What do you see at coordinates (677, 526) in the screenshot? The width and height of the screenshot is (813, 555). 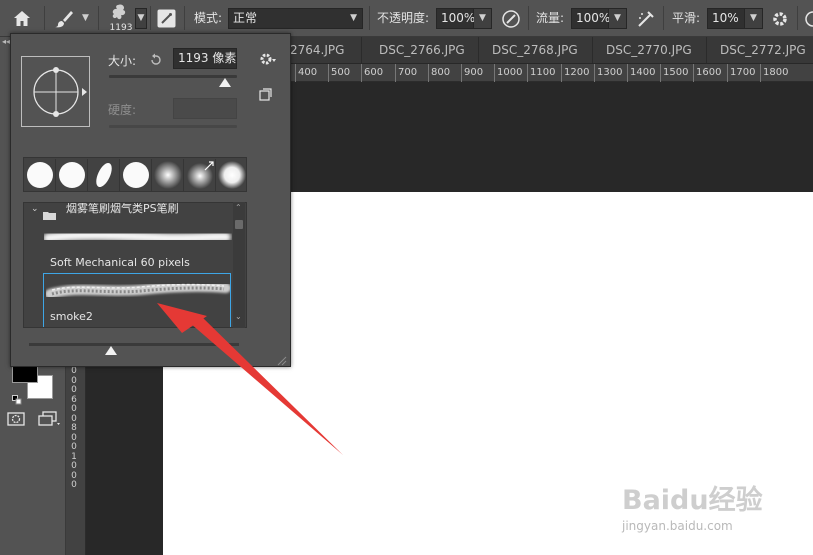 I see `baidu-url: jingyan.baidu.com` at bounding box center [677, 526].